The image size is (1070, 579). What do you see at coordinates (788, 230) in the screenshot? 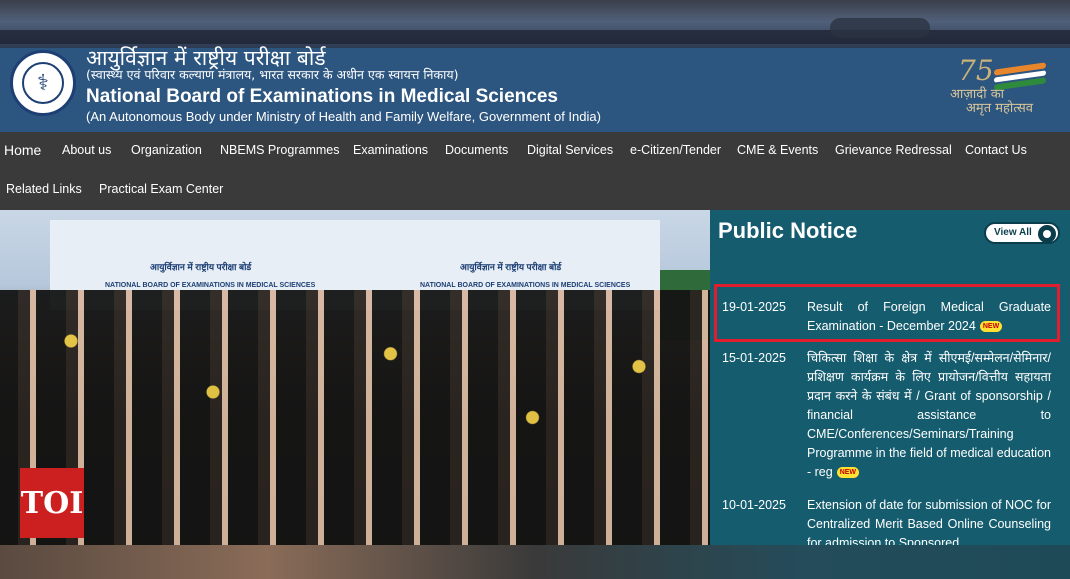
I see `public-notice-title: Public Notice` at bounding box center [788, 230].